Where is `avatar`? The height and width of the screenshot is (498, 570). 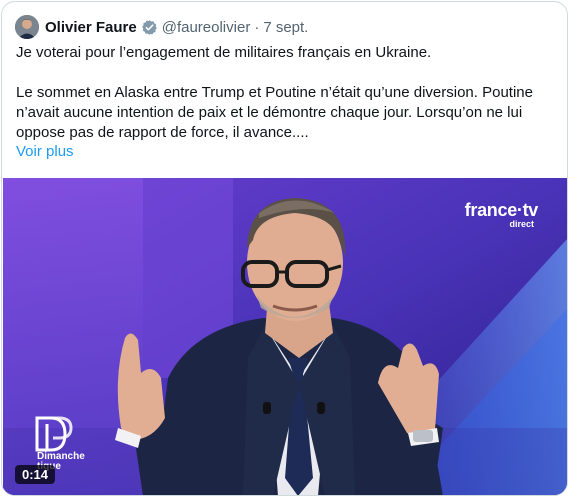
avatar is located at coordinates (27, 27).